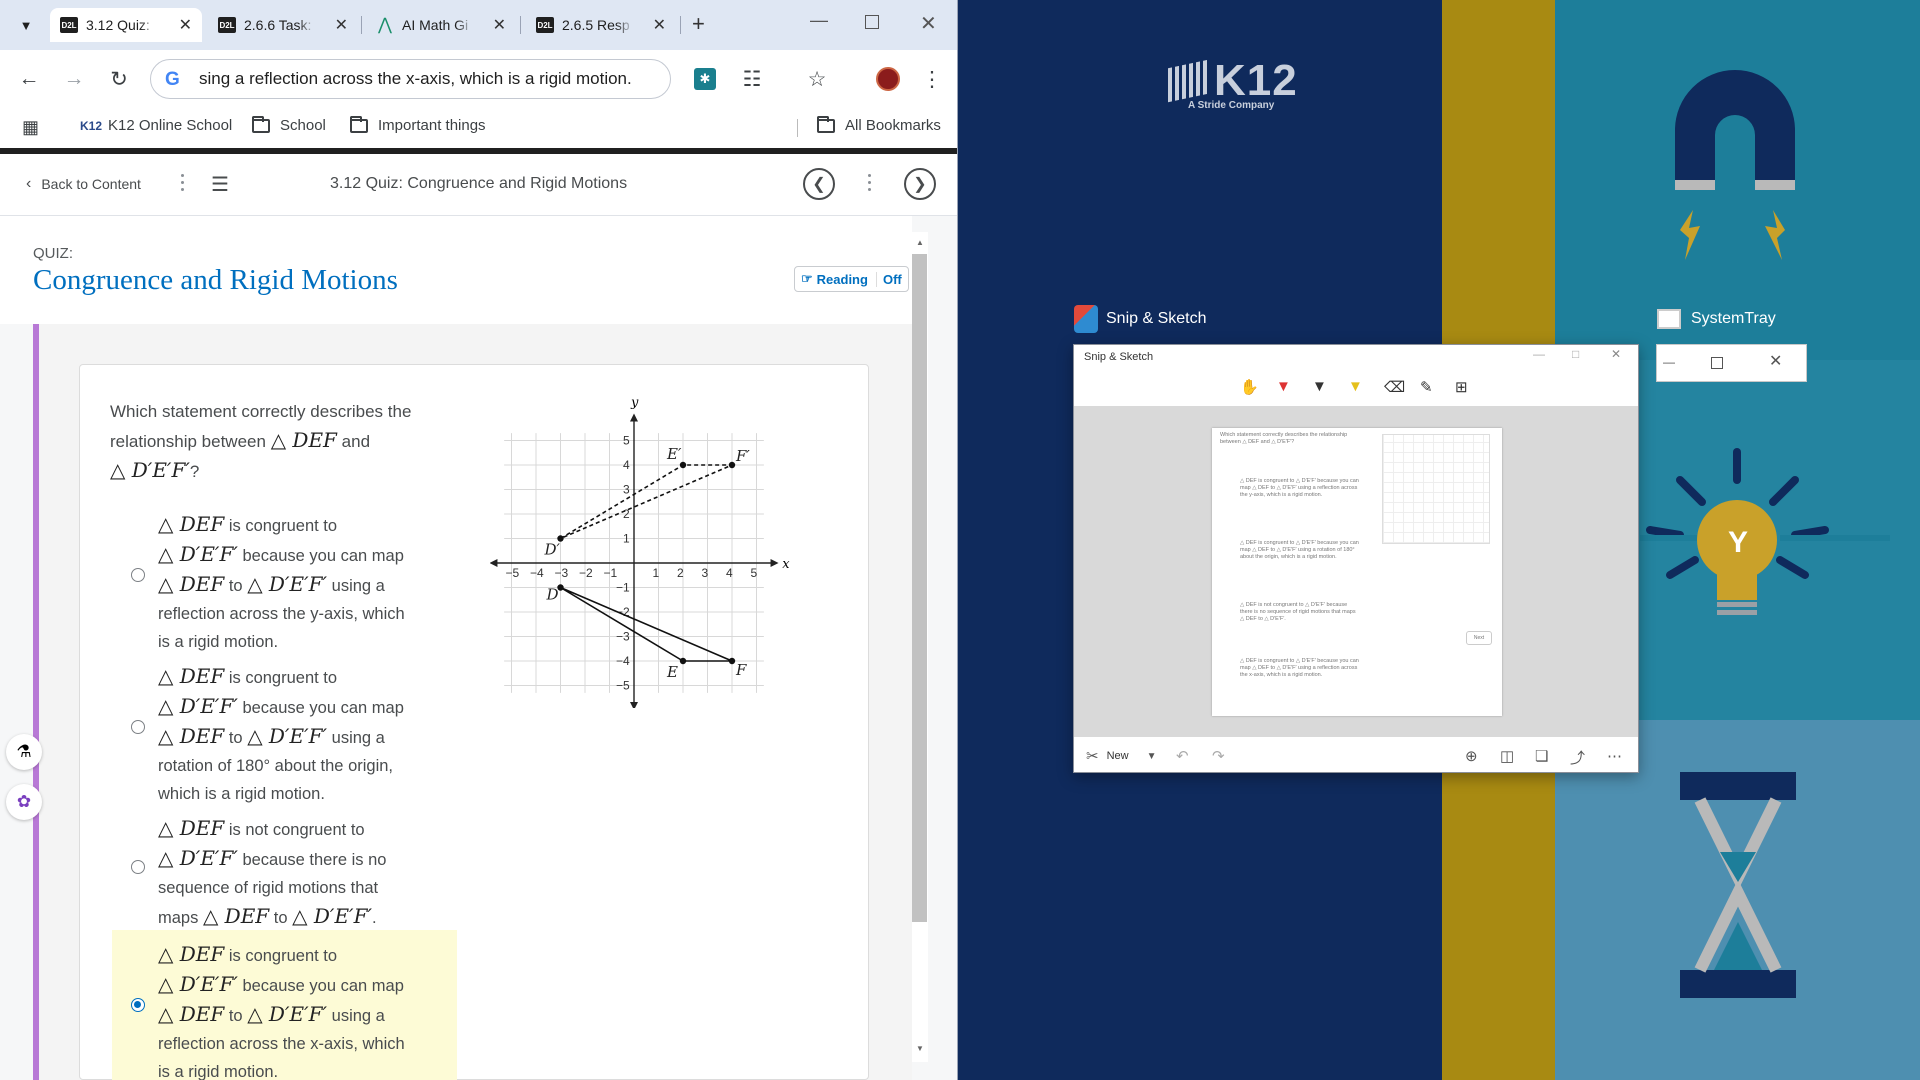 Image resolution: width=1920 pixels, height=1080 pixels. What do you see at coordinates (537, 573) in the screenshot?
I see `x-tick-label: −4` at bounding box center [537, 573].